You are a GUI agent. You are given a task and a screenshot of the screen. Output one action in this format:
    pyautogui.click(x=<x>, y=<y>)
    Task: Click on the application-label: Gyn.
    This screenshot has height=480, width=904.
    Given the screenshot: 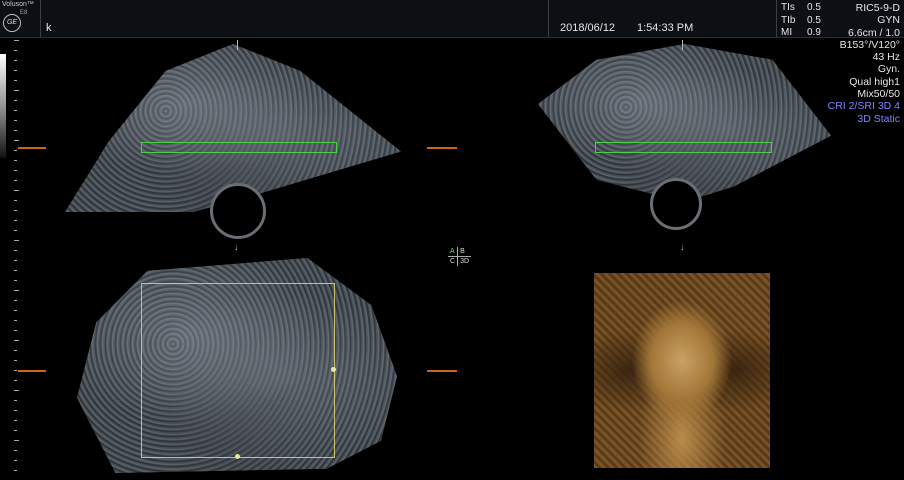 What is the action you would take?
    pyautogui.click(x=888, y=69)
    